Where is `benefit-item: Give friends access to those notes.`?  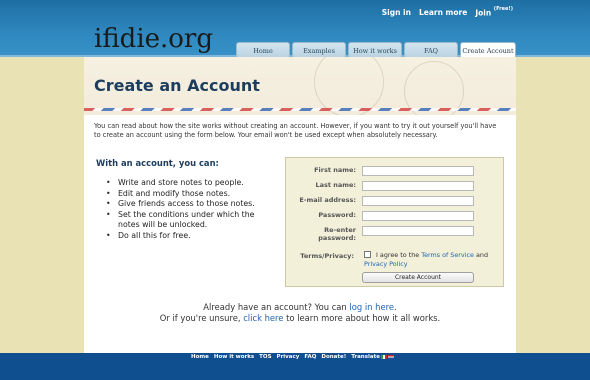
benefit-item: Give friends access to those notes. is located at coordinates (188, 204).